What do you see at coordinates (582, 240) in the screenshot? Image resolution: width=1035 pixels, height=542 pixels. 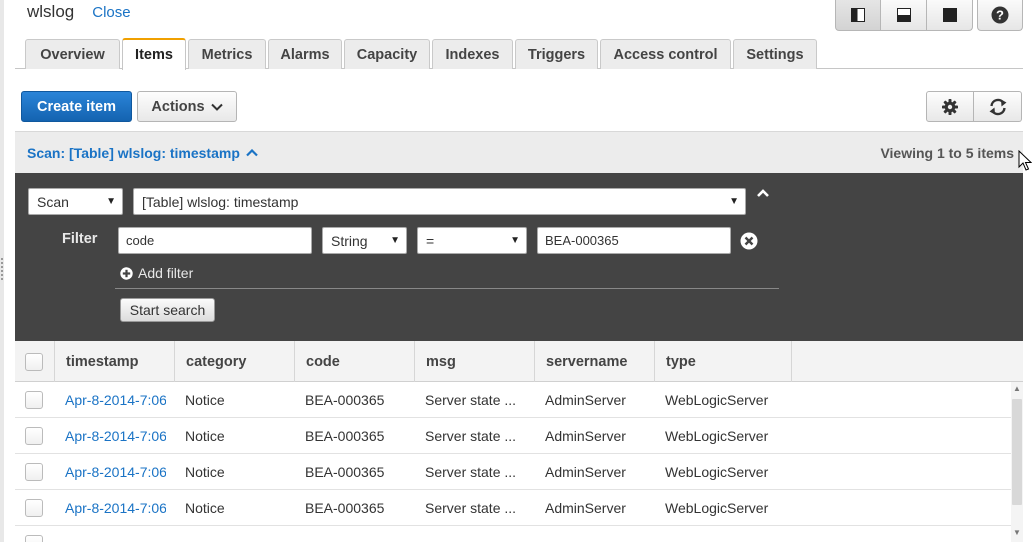 I see `filter-value-text: BEA-000365` at bounding box center [582, 240].